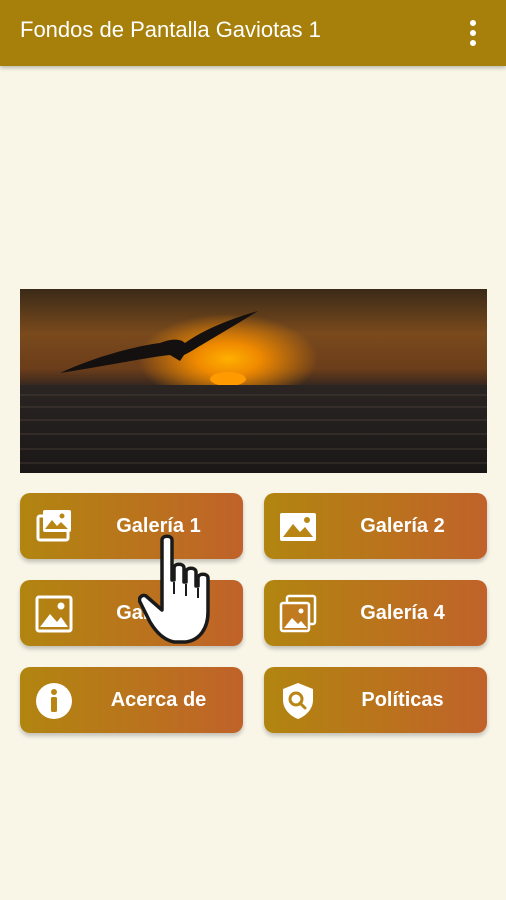  I want to click on about-button: Acerca de, so click(131, 700).